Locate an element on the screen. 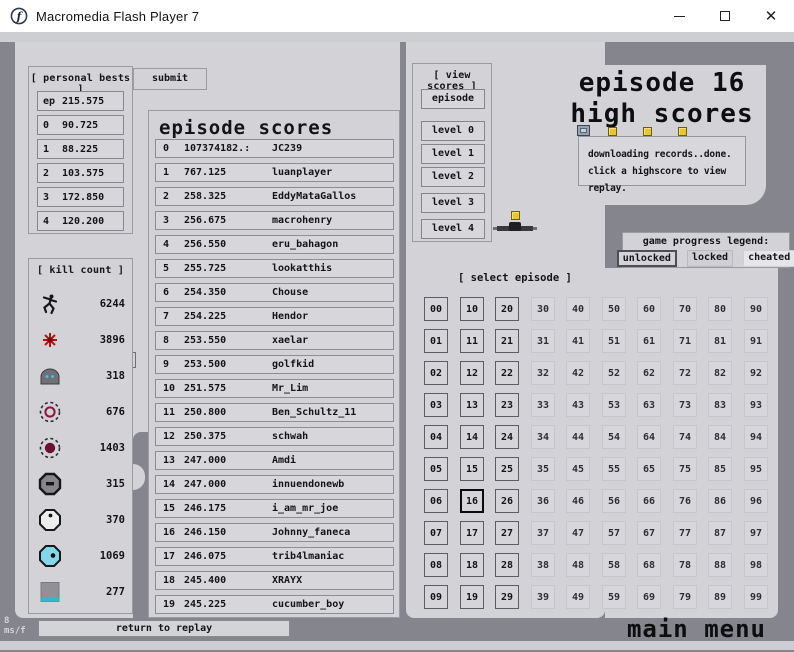  main-menu-button: main menu is located at coordinates (663, 629).